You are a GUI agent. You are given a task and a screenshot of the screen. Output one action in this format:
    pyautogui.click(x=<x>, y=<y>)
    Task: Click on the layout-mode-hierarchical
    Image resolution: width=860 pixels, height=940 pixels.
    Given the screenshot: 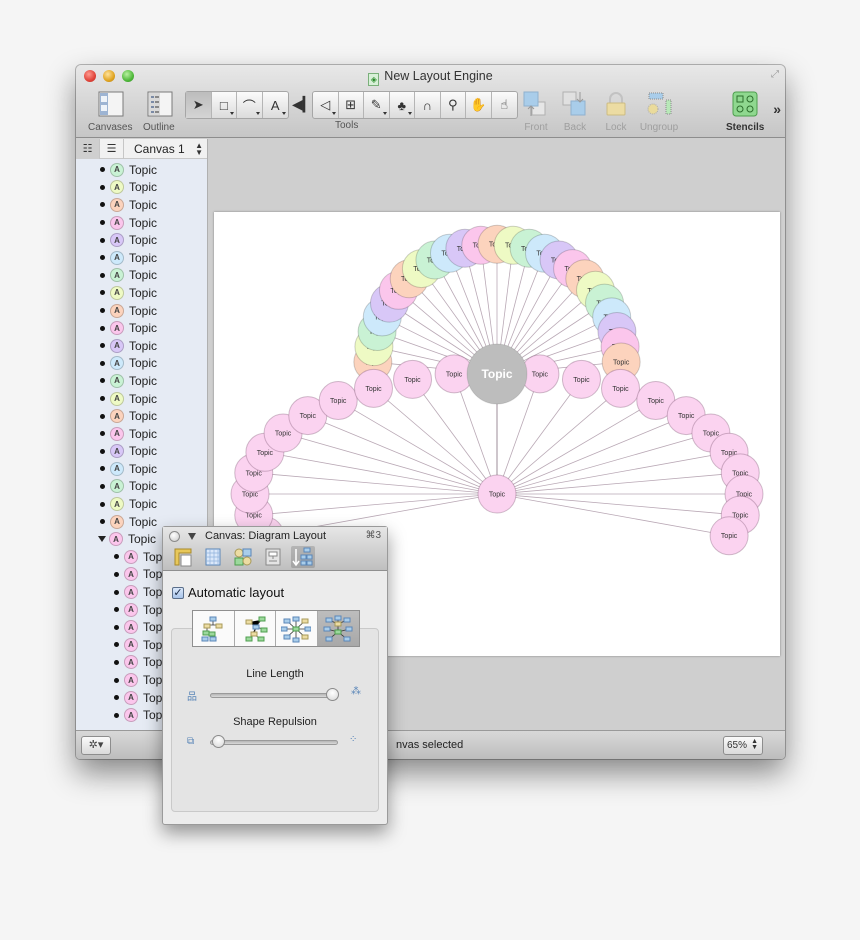 What is the action you would take?
    pyautogui.click(x=214, y=628)
    